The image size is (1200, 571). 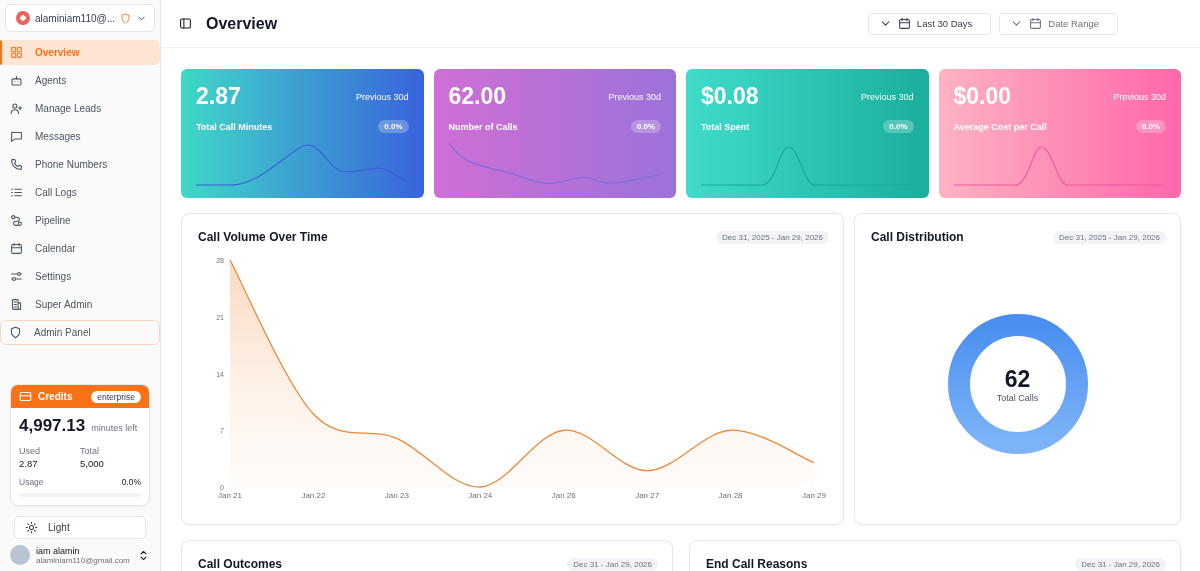 I want to click on card-title: End Call Reasons, so click(x=757, y=564).